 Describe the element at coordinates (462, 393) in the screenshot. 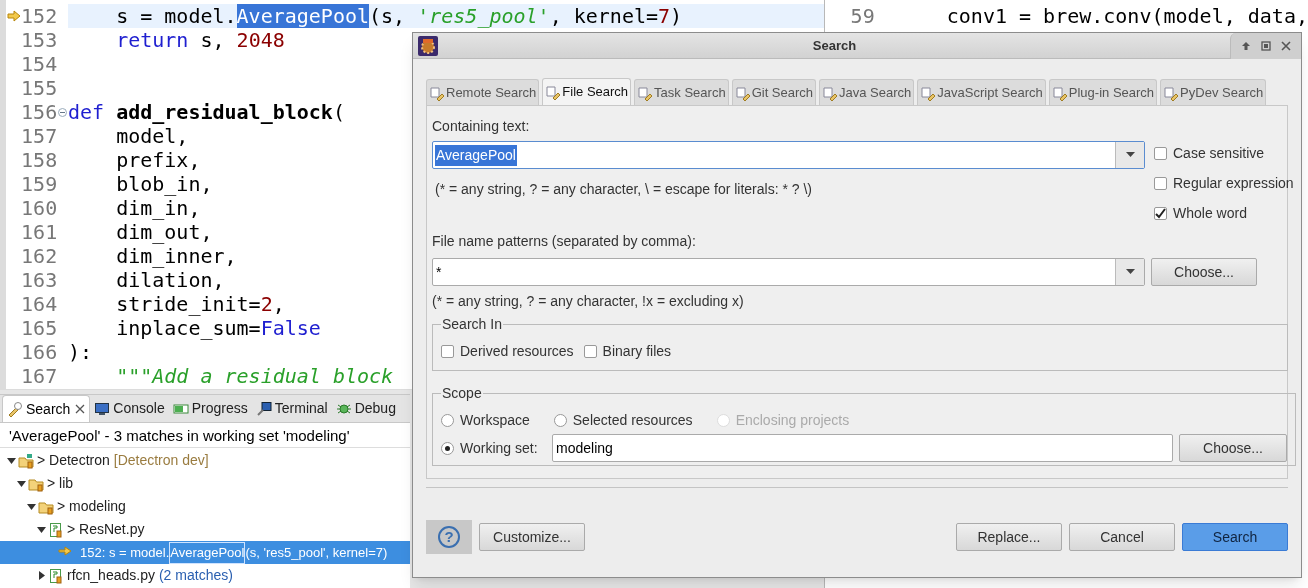

I see `group-title: Scope` at that location.